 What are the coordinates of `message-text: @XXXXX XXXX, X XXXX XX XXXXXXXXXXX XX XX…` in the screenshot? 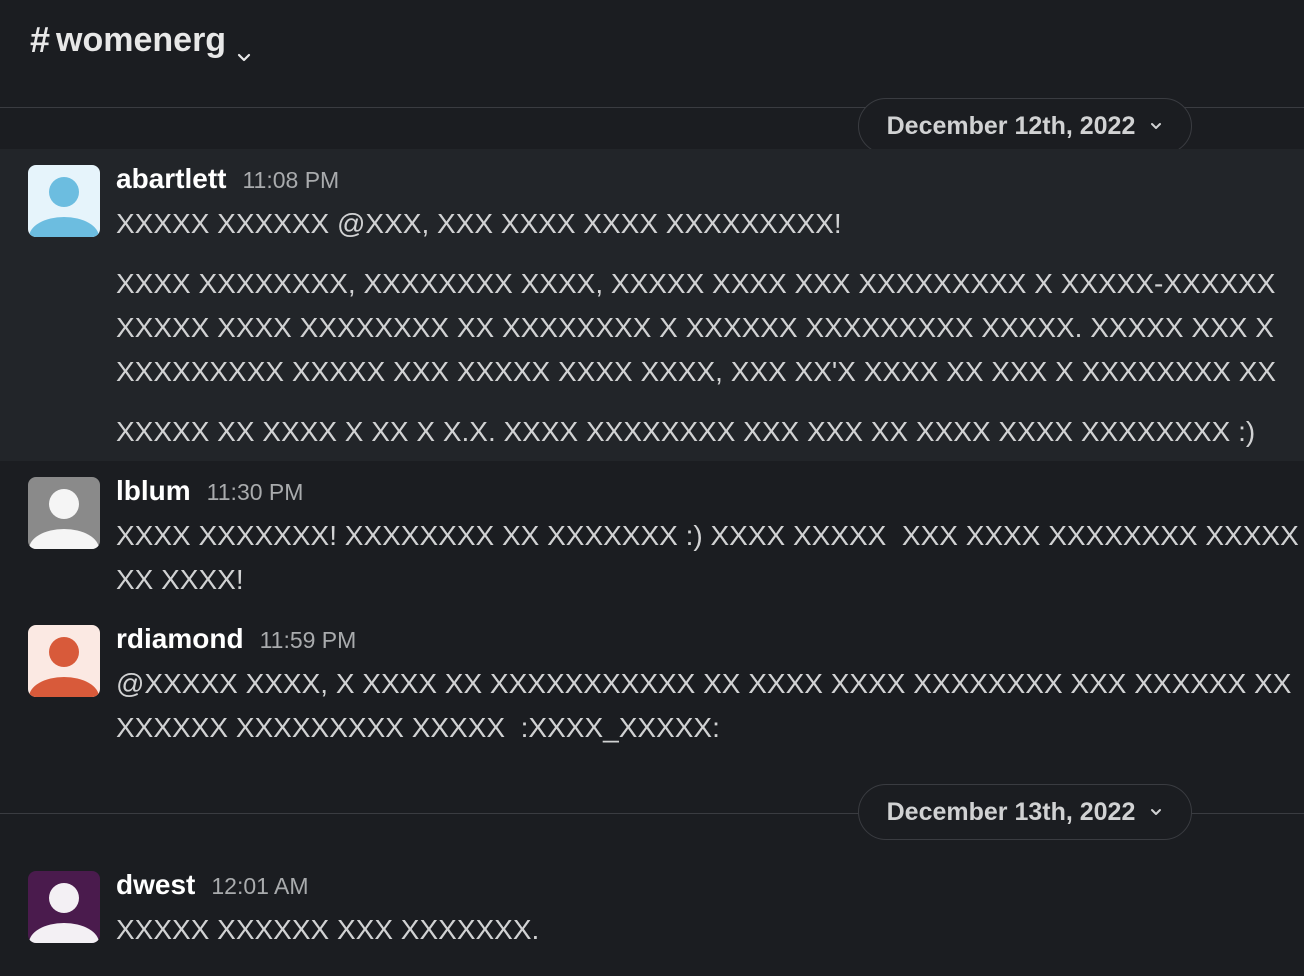 It's located at (704, 683).